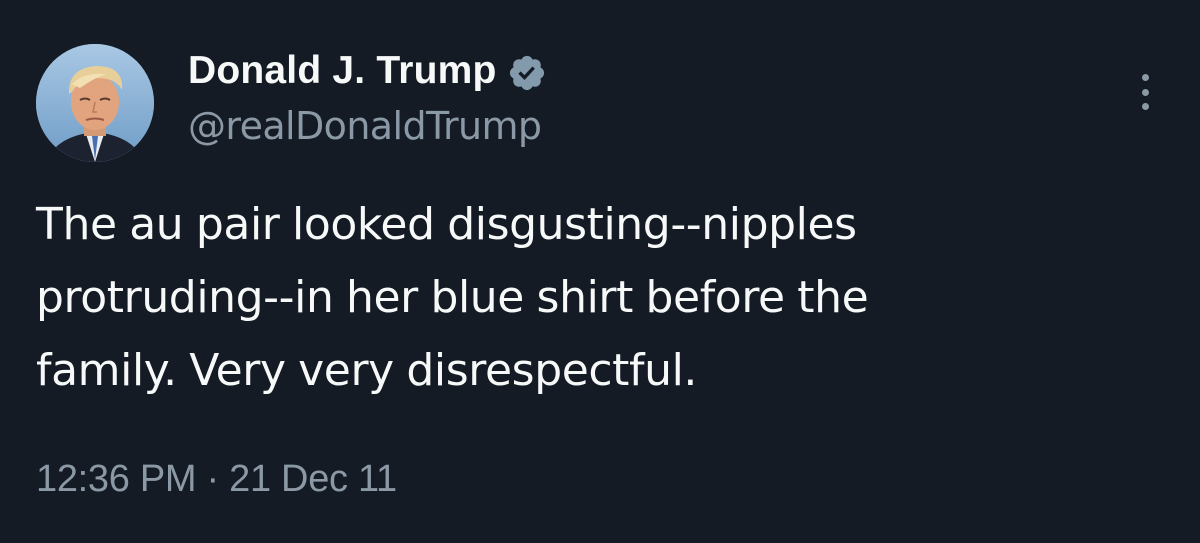 The image size is (1200, 543). What do you see at coordinates (367, 370) in the screenshot?
I see `tweet-text-line: family. Very very disrespectful.` at bounding box center [367, 370].